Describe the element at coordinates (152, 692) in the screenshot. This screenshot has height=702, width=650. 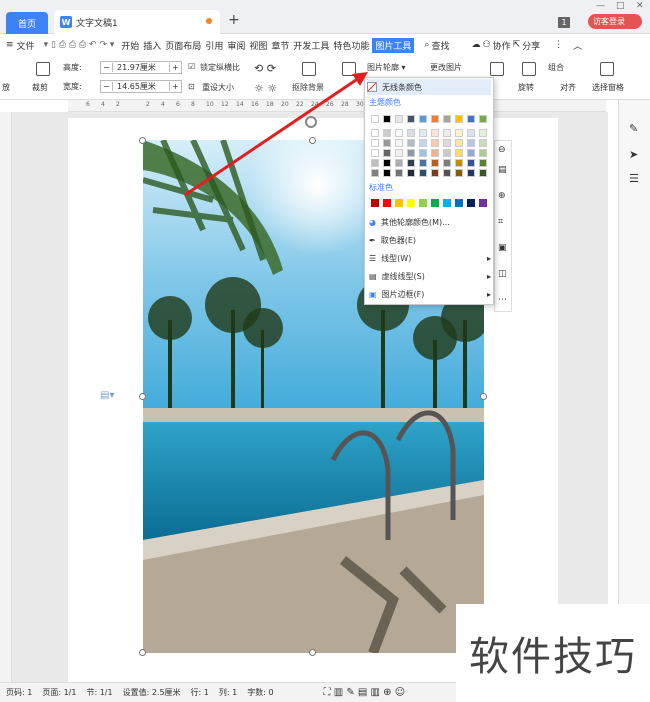
I see `status-setting: 设置值: 2.5厘米` at that location.